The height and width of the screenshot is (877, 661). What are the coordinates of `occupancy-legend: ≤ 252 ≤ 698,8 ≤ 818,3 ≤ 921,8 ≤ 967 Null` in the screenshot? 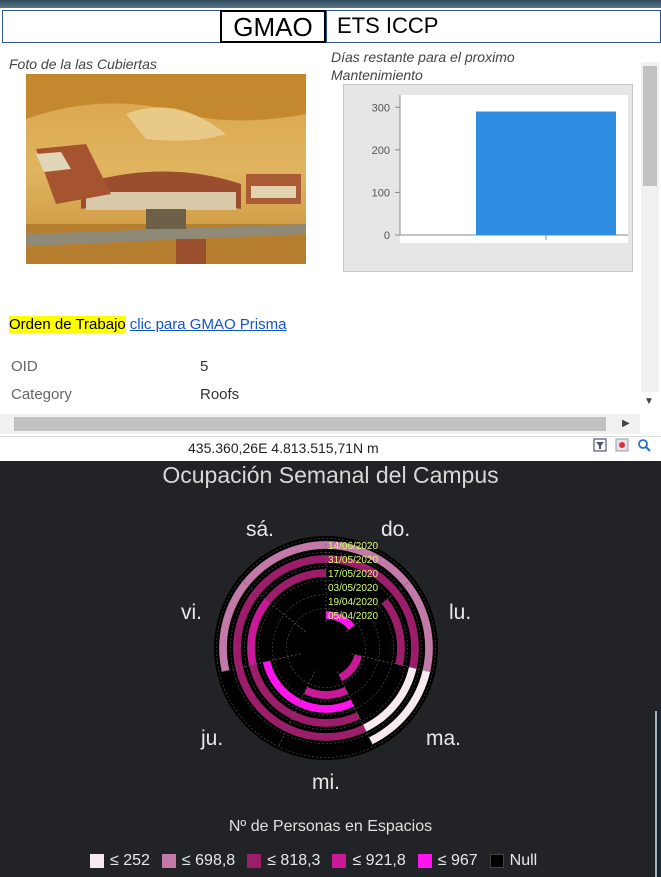 It's located at (319, 861).